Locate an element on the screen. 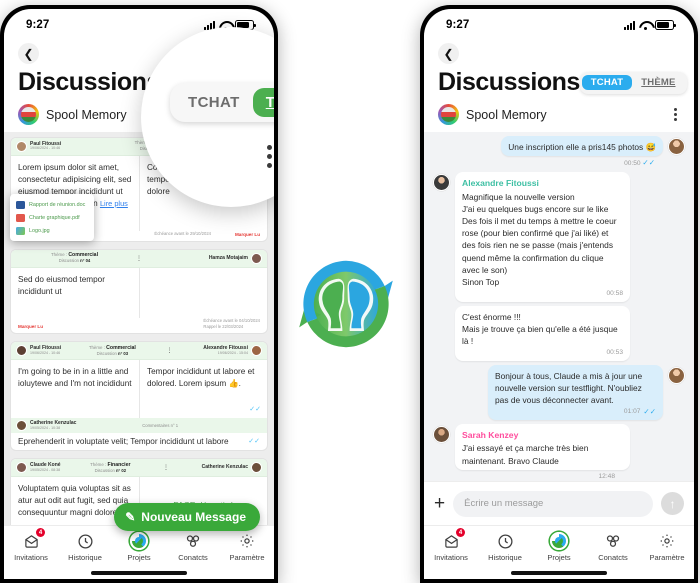  document-item: Rapport de réunion.doc is located at coordinates (52, 204).